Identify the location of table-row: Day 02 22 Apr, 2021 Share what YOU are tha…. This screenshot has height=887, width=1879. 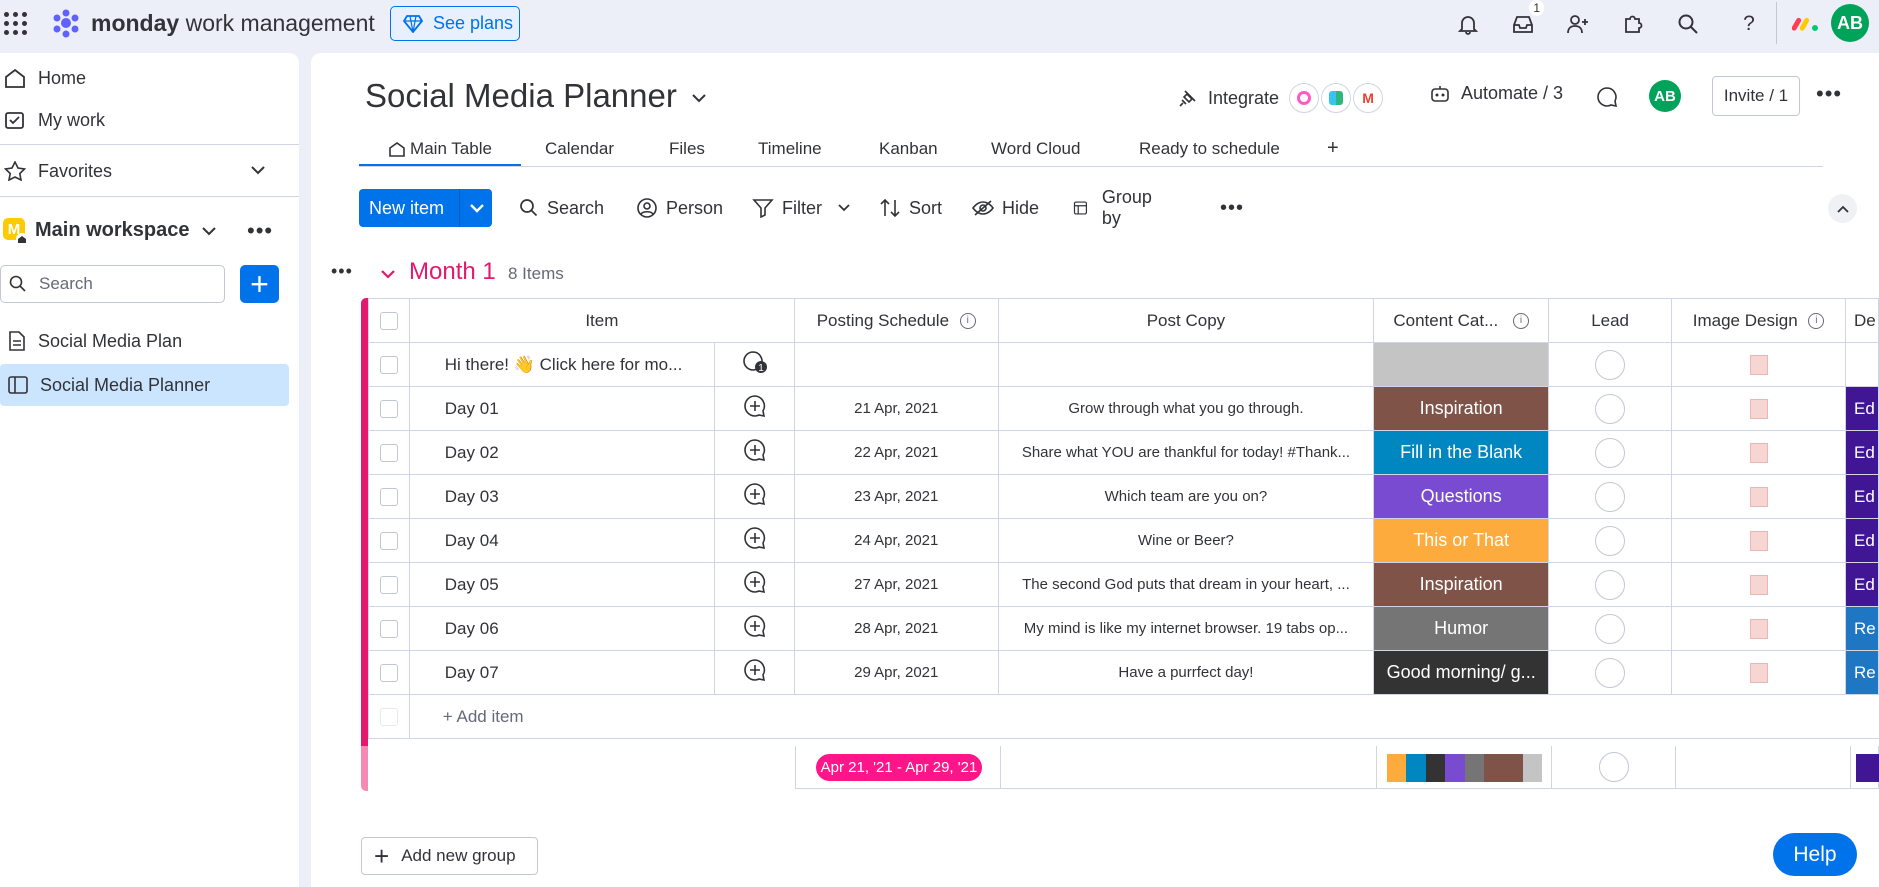
(1123, 452).